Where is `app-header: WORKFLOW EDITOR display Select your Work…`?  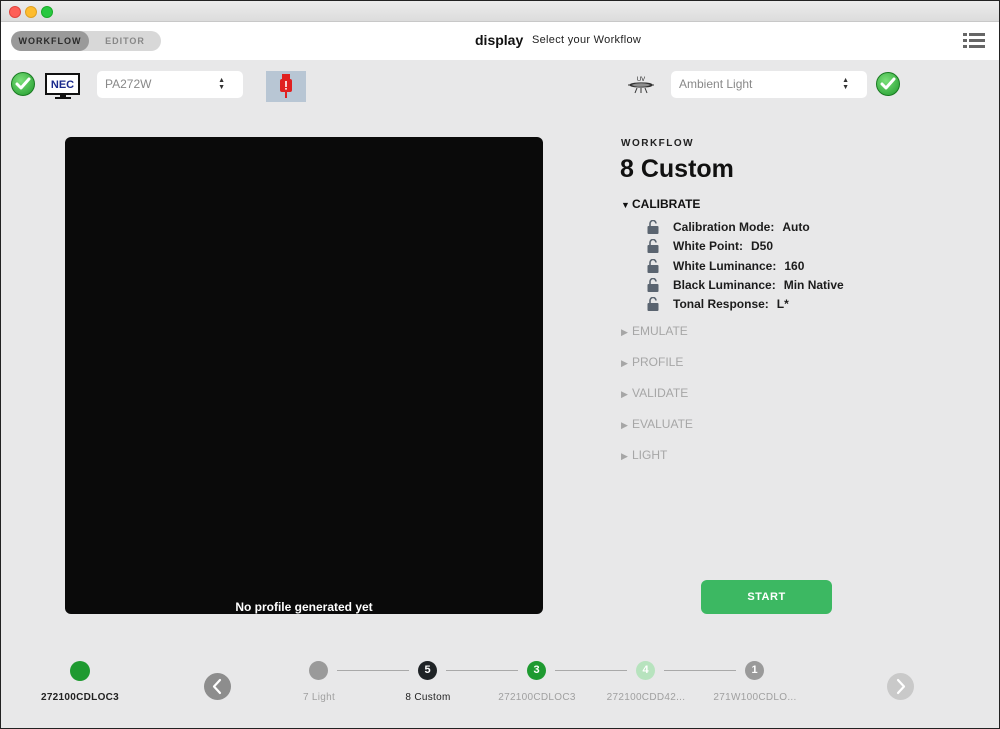 app-header: WORKFLOW EDITOR display Select your Work… is located at coordinates (500, 41).